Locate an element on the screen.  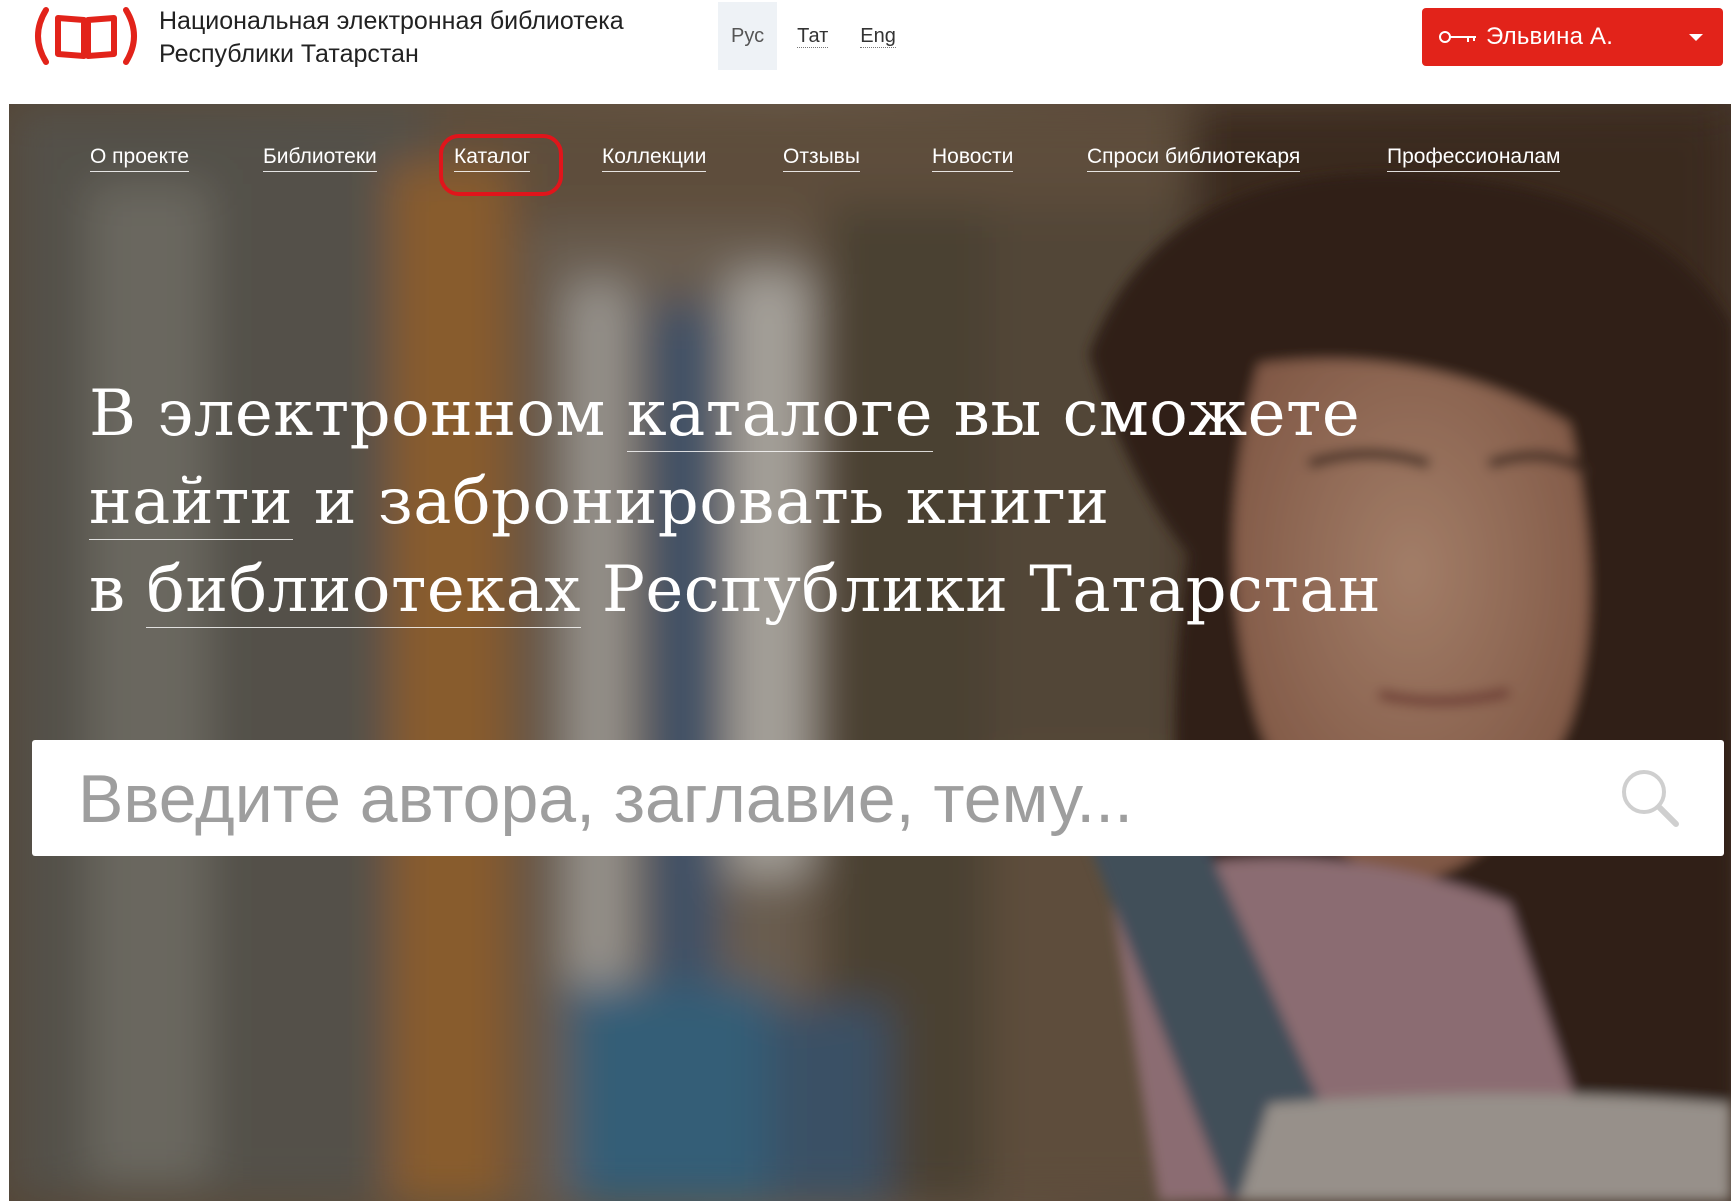
nav-item-professionals: Профессионалам is located at coordinates (1474, 158).